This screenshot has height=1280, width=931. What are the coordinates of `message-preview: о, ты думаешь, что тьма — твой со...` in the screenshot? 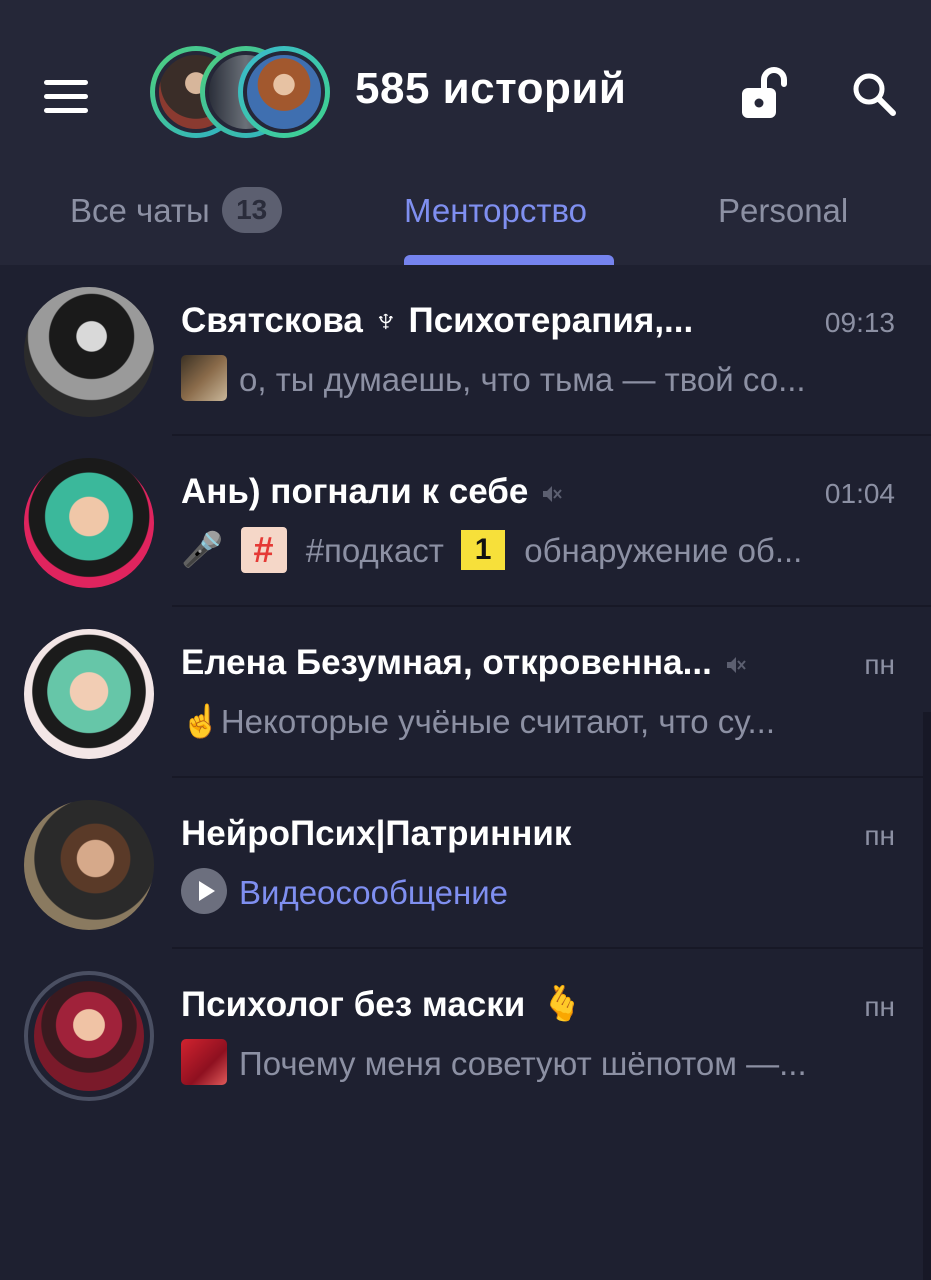 It's located at (493, 378).